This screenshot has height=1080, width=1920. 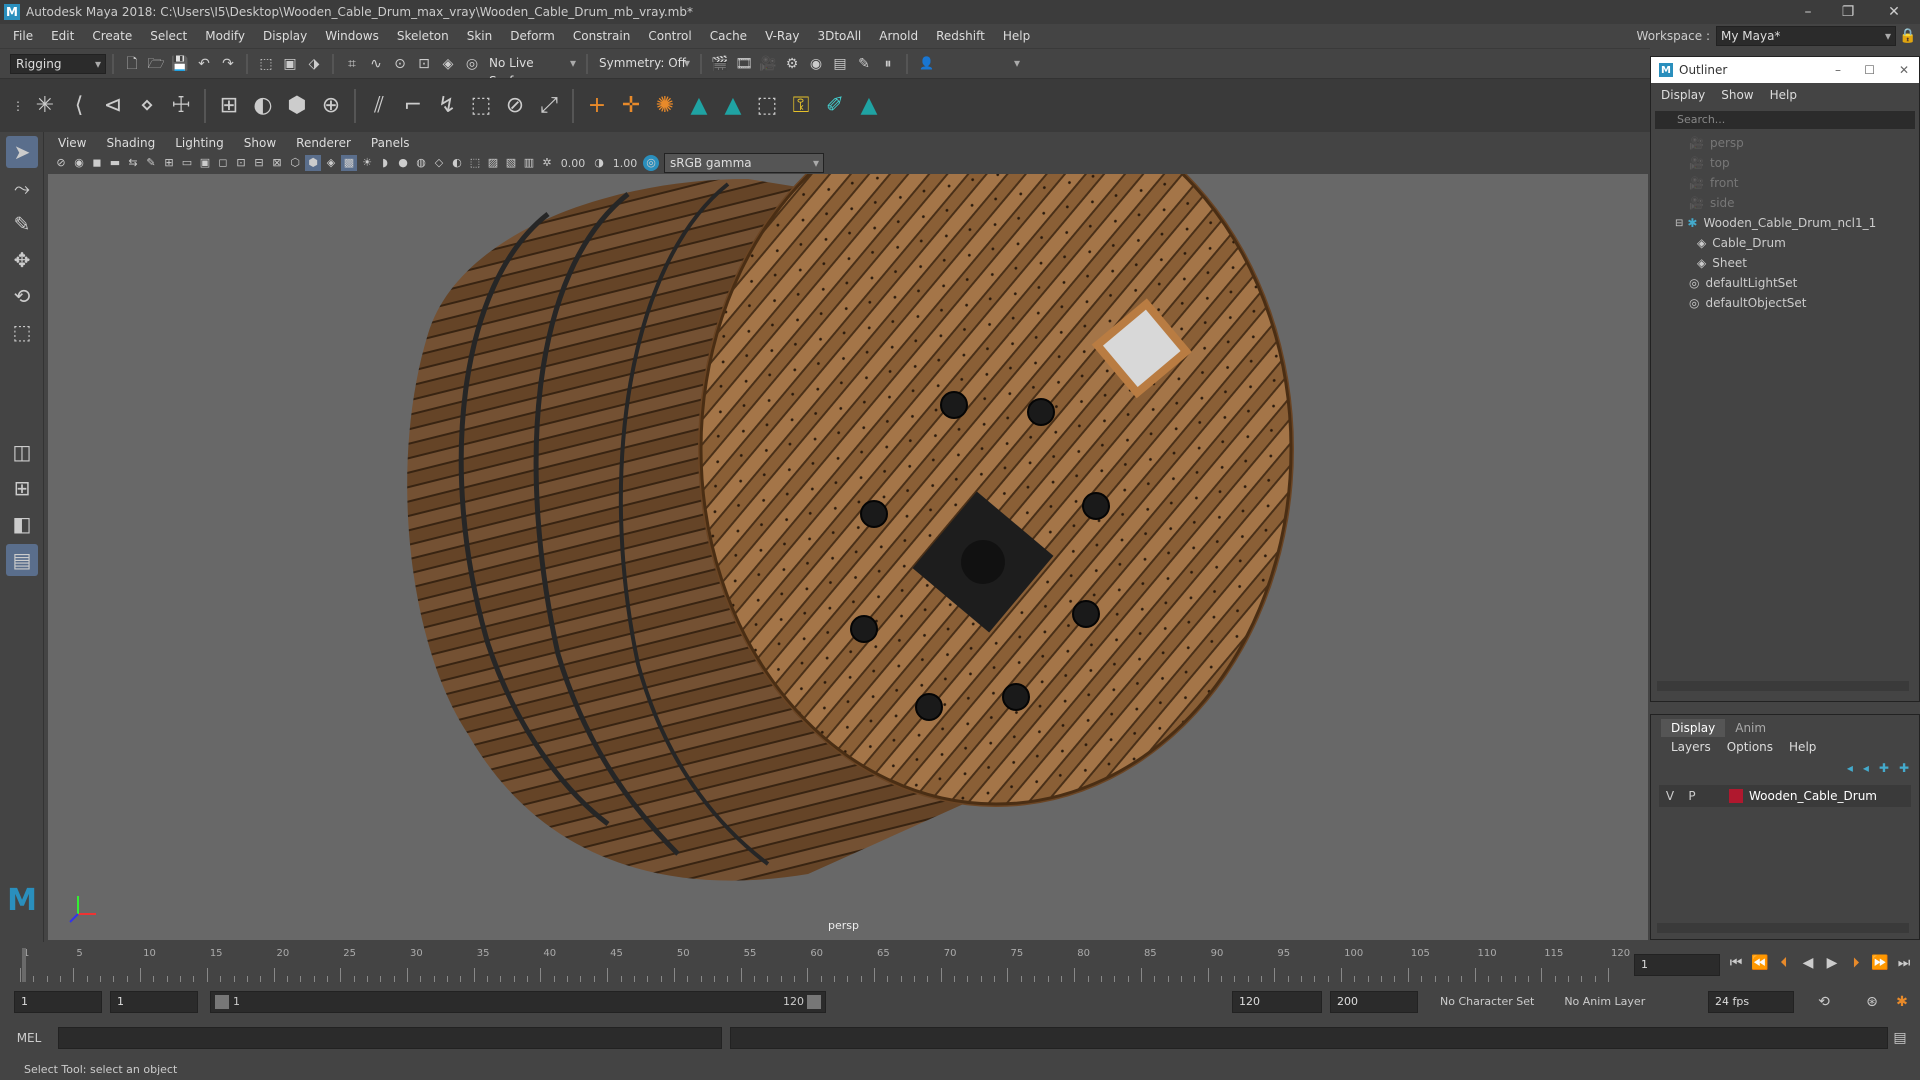 What do you see at coordinates (323, 143) in the screenshot?
I see `panel-menu-renderer: Renderer` at bounding box center [323, 143].